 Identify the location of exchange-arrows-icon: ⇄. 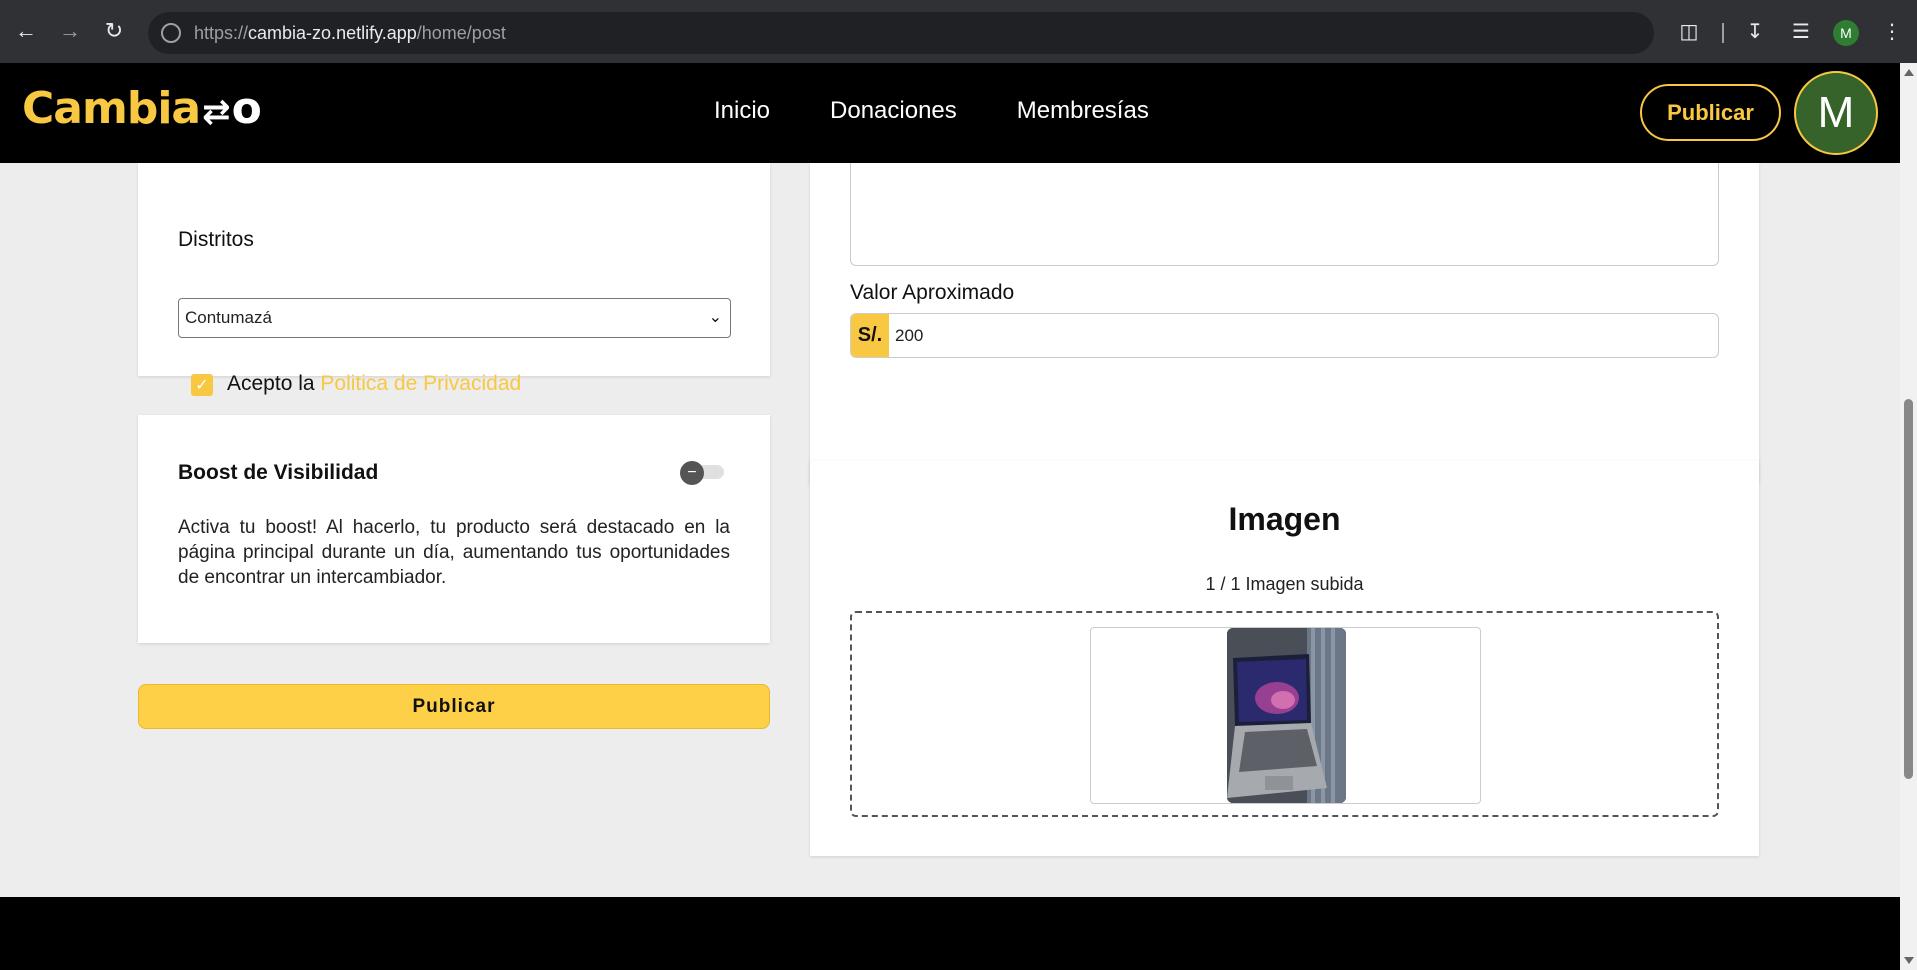
(216, 112).